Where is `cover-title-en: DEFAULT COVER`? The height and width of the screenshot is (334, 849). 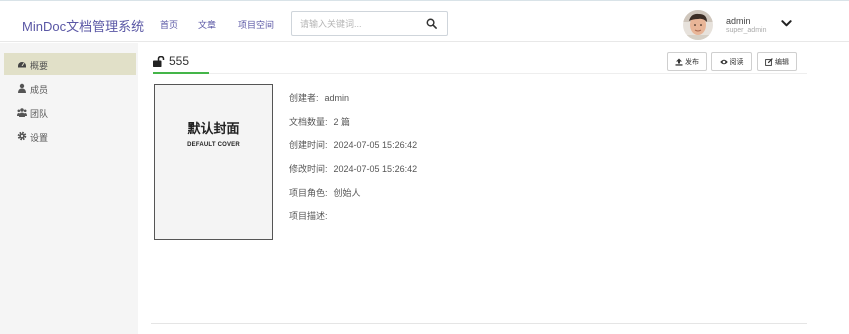
cover-title-en: DEFAULT COVER is located at coordinates (213, 145).